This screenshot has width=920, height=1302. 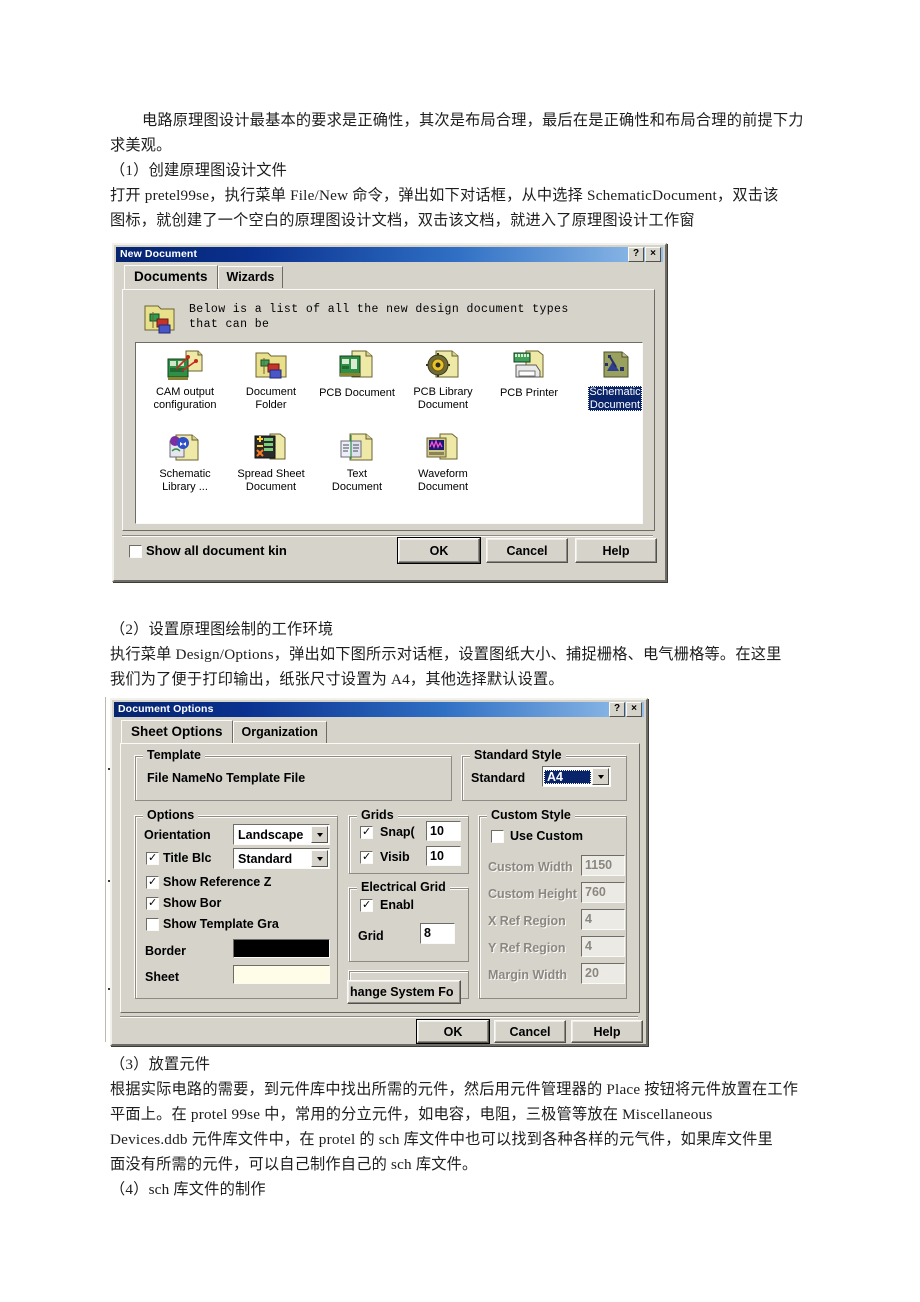 I want to click on title-block-label: Title Blc, so click(x=187, y=858).